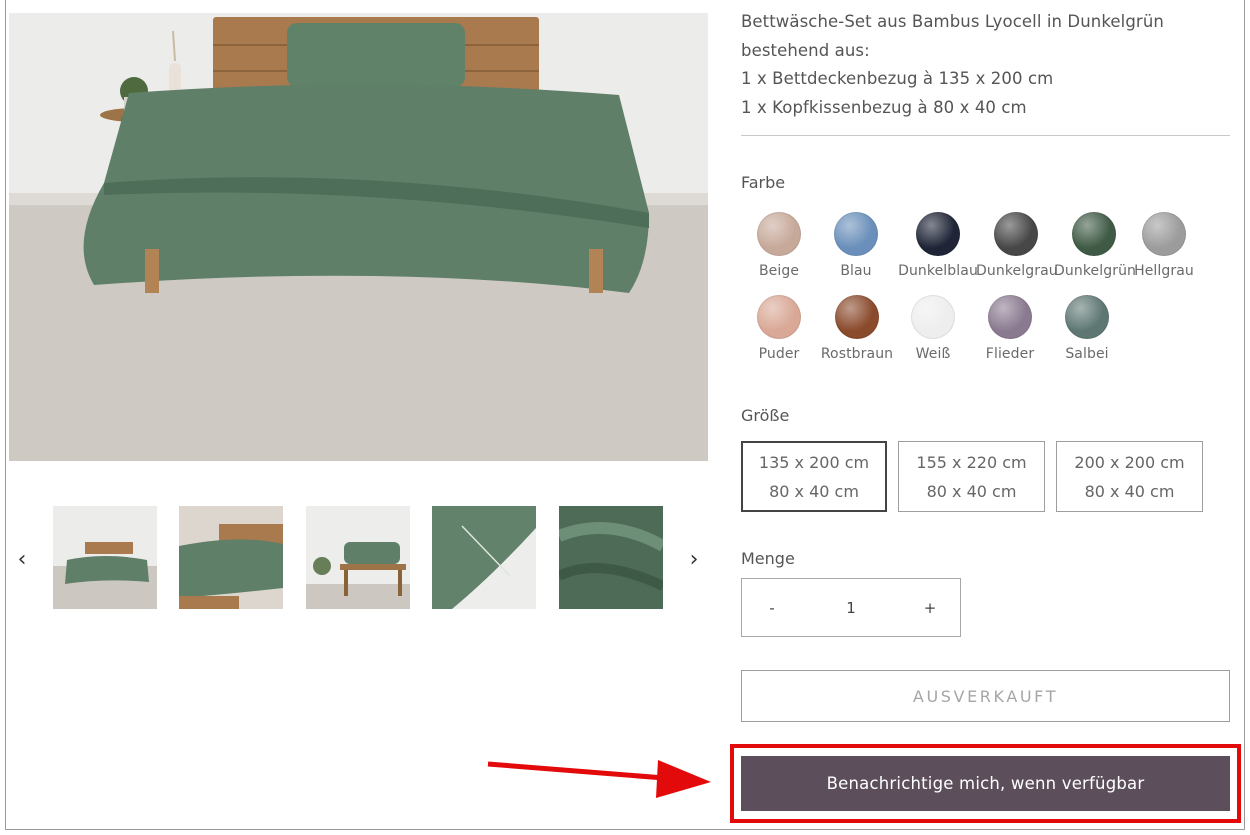  Describe the element at coordinates (938, 271) in the screenshot. I see `color-swatch-label: Dunkelblau` at that location.